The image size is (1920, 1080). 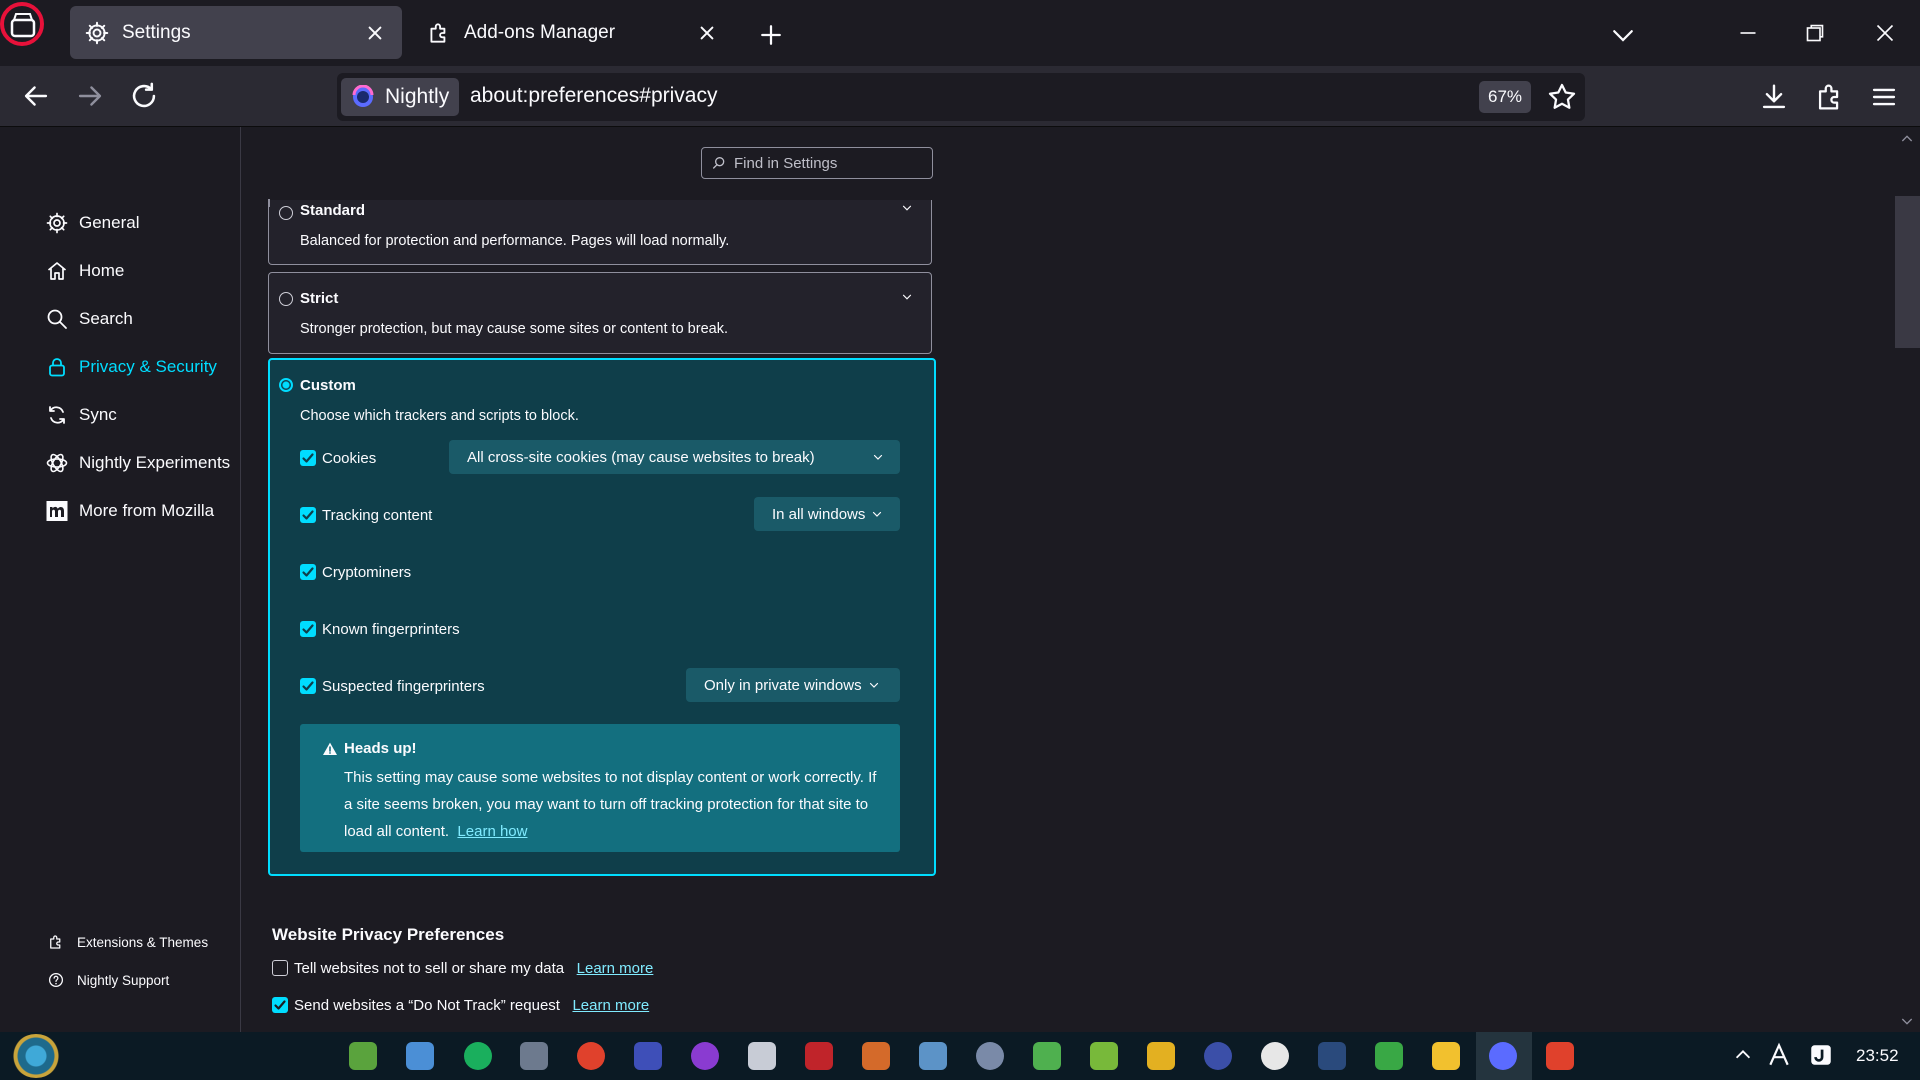 What do you see at coordinates (1779, 1055) in the screenshot?
I see `input-method-icon` at bounding box center [1779, 1055].